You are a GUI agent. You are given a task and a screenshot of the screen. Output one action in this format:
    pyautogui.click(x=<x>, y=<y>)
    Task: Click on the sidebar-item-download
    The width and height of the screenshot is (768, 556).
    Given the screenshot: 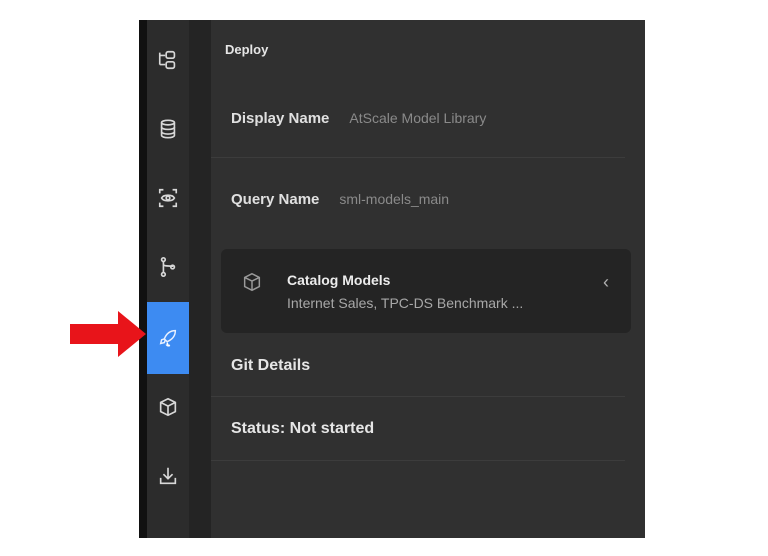 What is the action you would take?
    pyautogui.click(x=168, y=476)
    